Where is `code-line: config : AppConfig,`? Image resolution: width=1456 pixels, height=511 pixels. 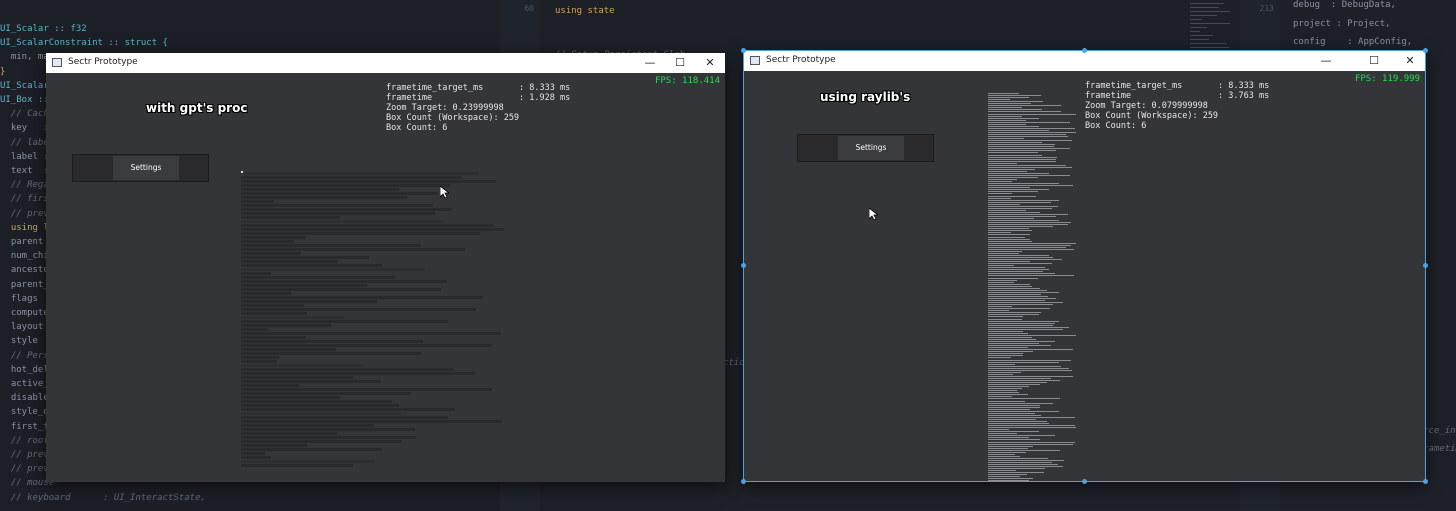
code-line: config : AppConfig, is located at coordinates (1353, 42).